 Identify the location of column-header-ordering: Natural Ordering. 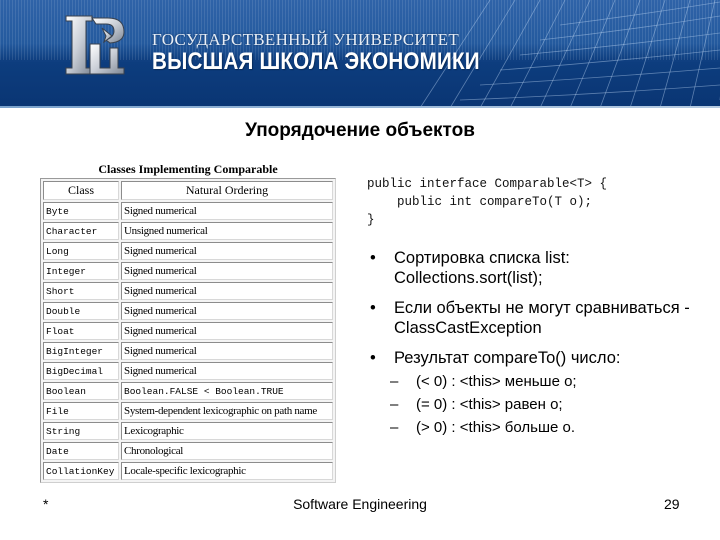
(227, 190).